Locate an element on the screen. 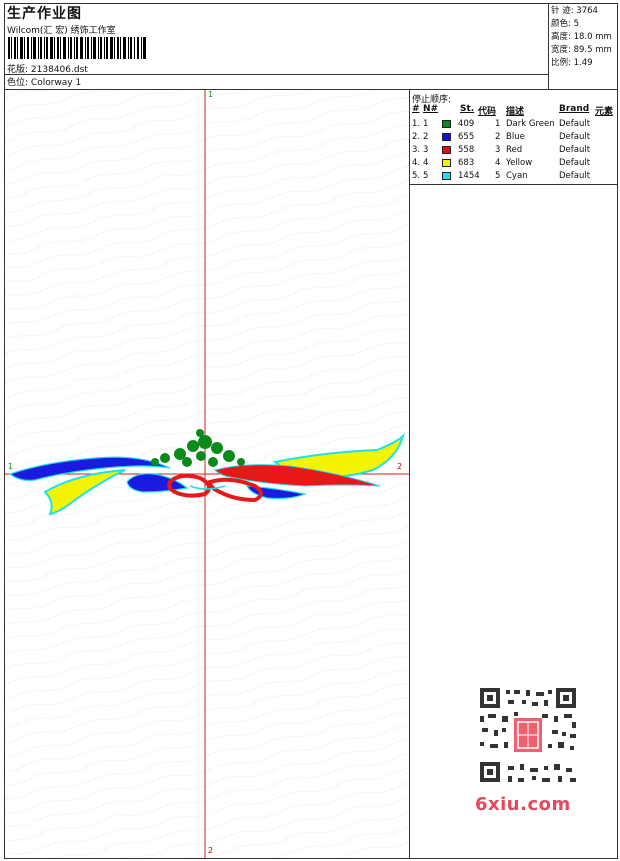 Image resolution: width=620 pixels, height=861 pixels. table-header: # N# St. 代码 描述 Brand 元素 is located at coordinates (513, 110).